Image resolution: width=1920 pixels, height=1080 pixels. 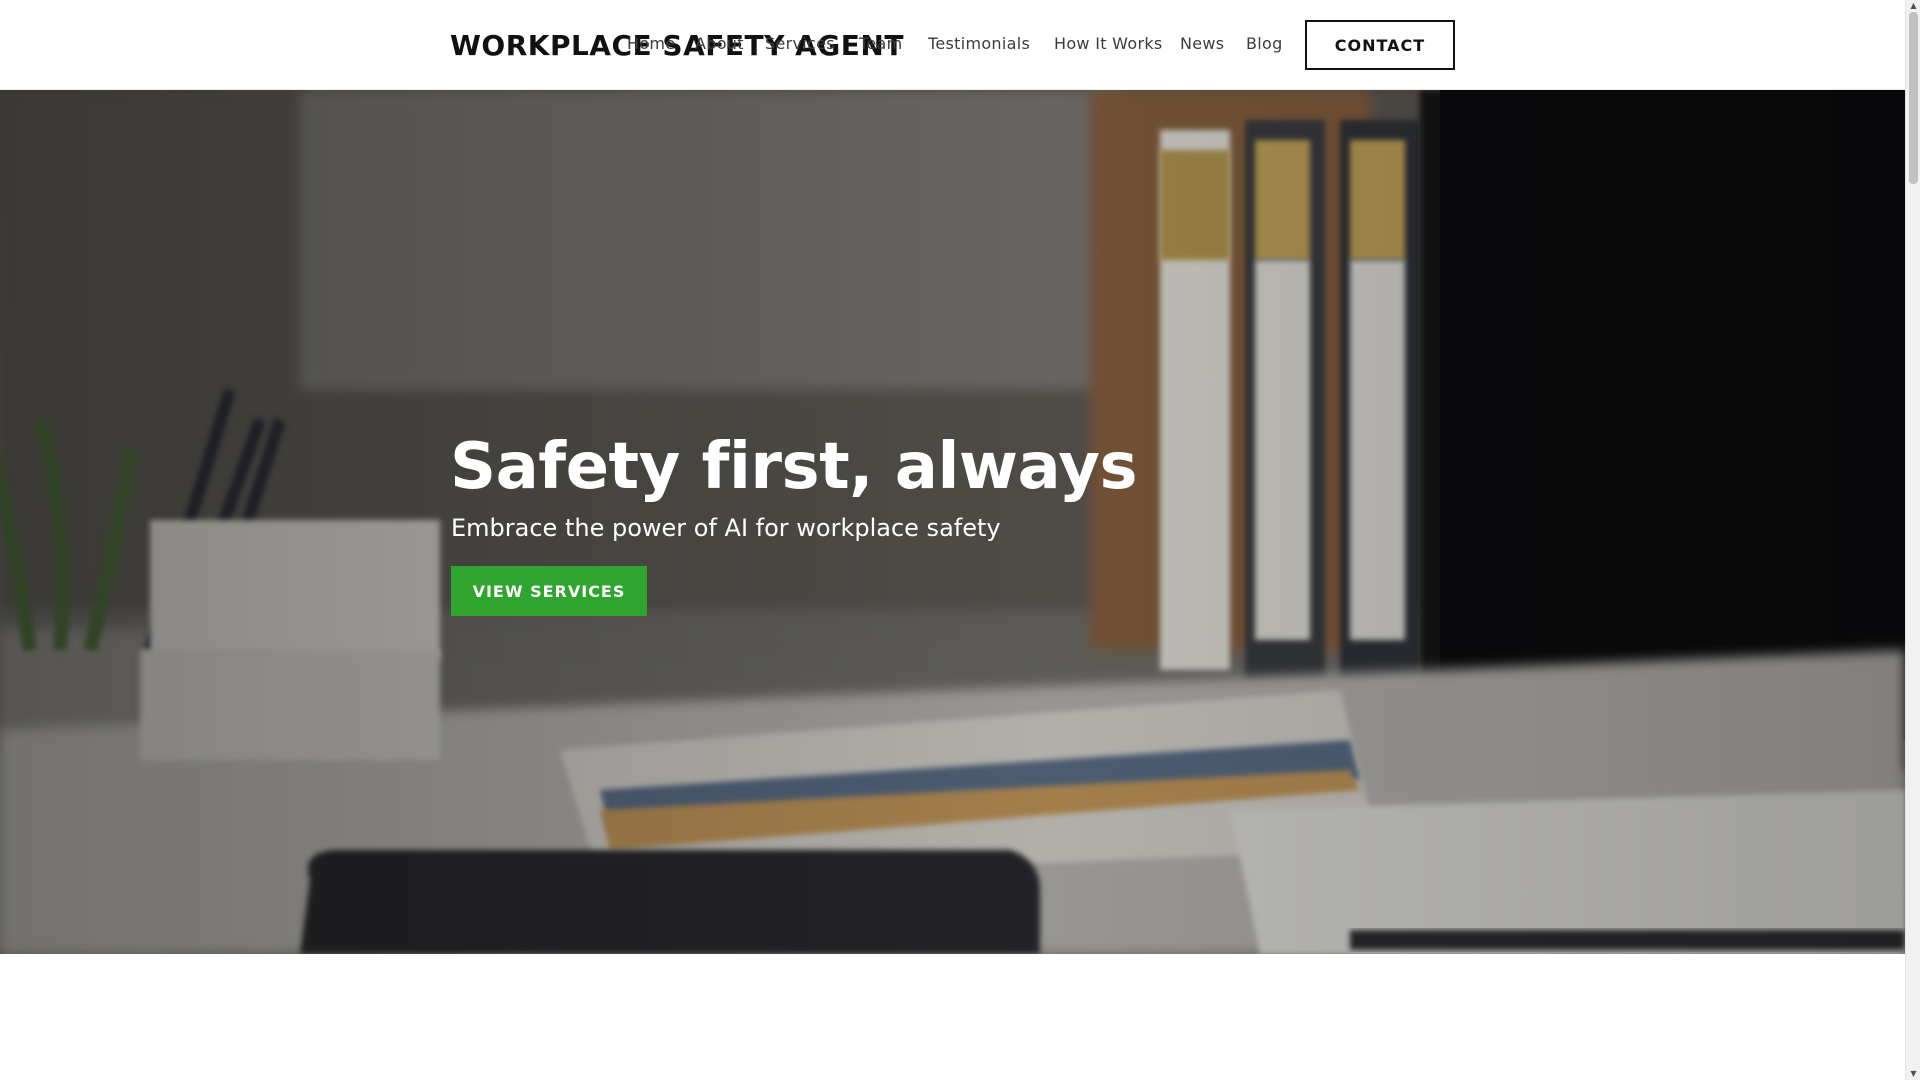 I want to click on scrollbar-thumb, so click(x=1913, y=98).